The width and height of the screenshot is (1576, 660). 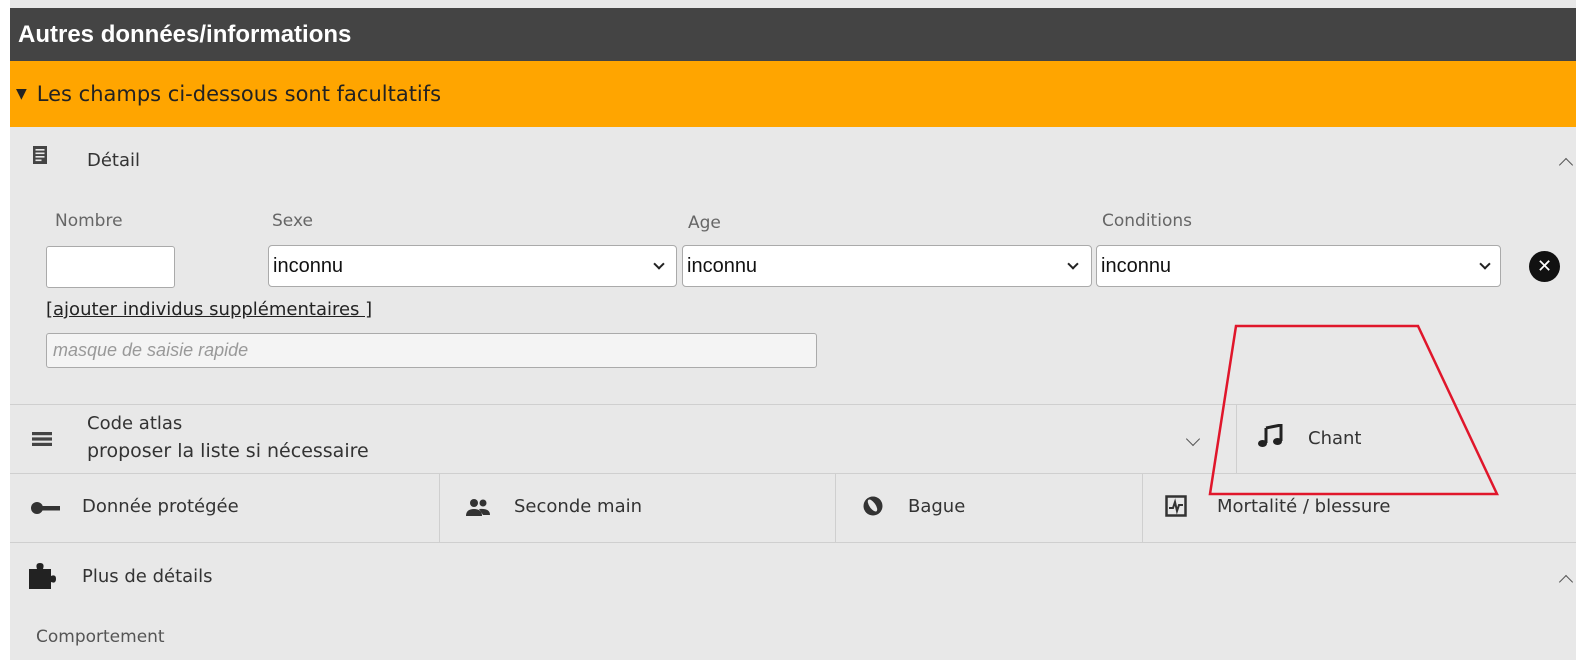 What do you see at coordinates (1544, 266) in the screenshot?
I see `remove-row-button: ✕` at bounding box center [1544, 266].